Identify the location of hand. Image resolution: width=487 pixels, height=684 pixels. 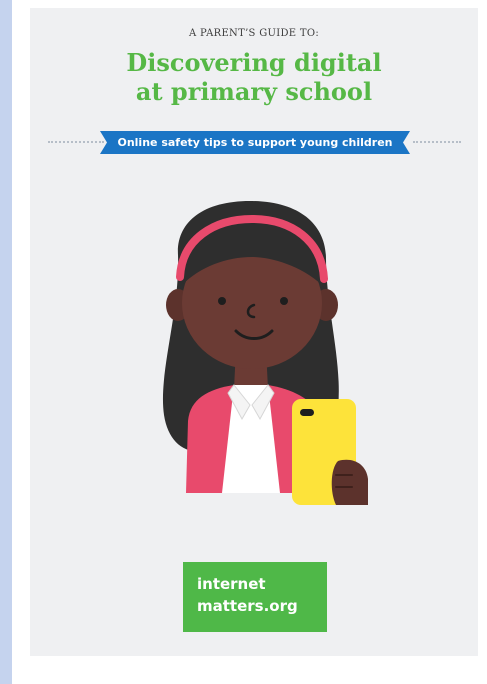
(349, 482).